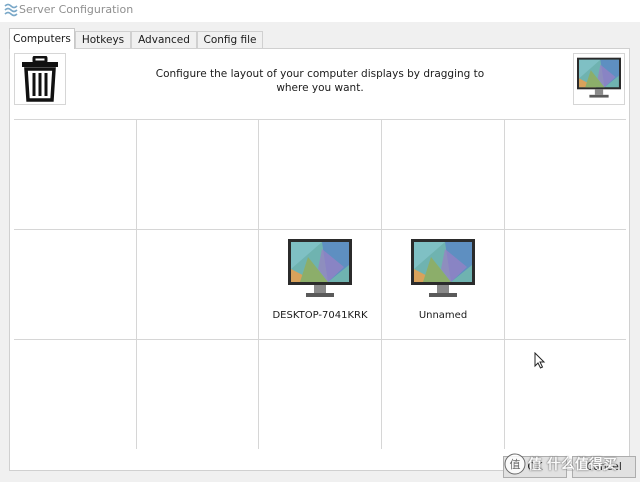 This screenshot has width=640, height=482. Describe the element at coordinates (11, 10) in the screenshot. I see `synergy-waves-icon` at that location.